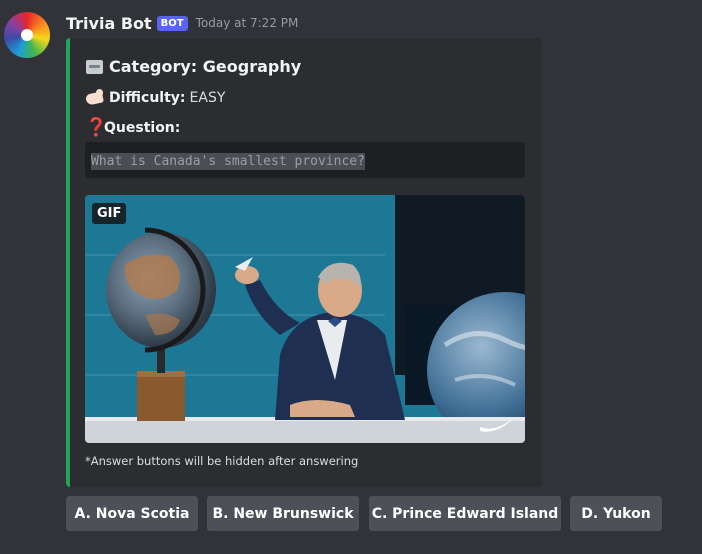 This screenshot has height=554, width=702. What do you see at coordinates (283, 513) in the screenshot?
I see `answer-button-b: B. New Brunswick` at bounding box center [283, 513].